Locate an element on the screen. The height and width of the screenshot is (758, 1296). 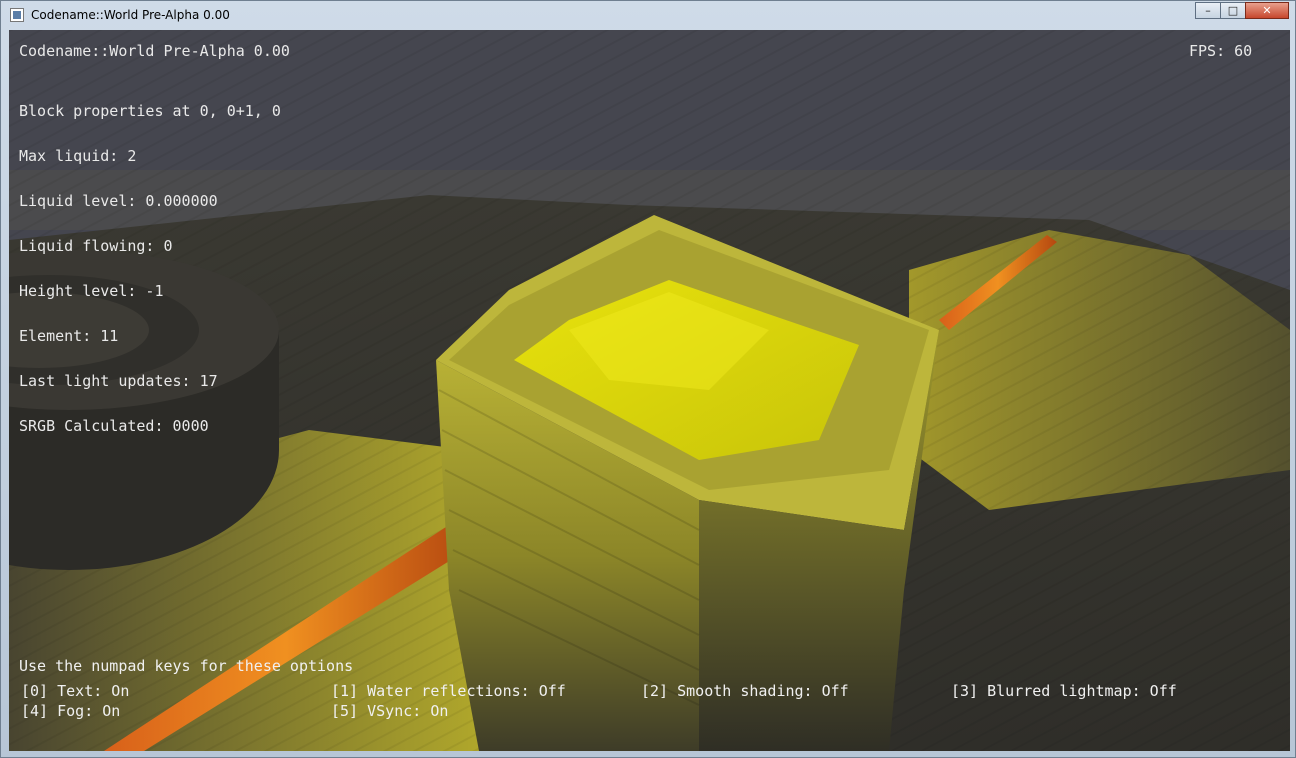
close-button: ✕ is located at coordinates (1267, 10).